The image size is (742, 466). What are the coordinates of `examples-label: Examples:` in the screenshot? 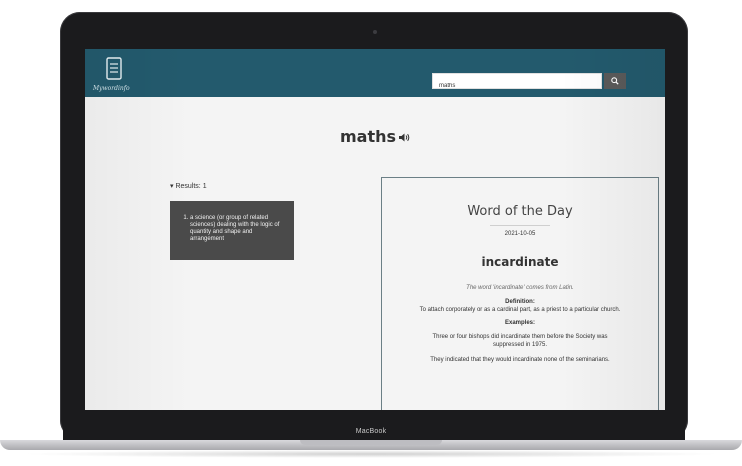 It's located at (519, 323).